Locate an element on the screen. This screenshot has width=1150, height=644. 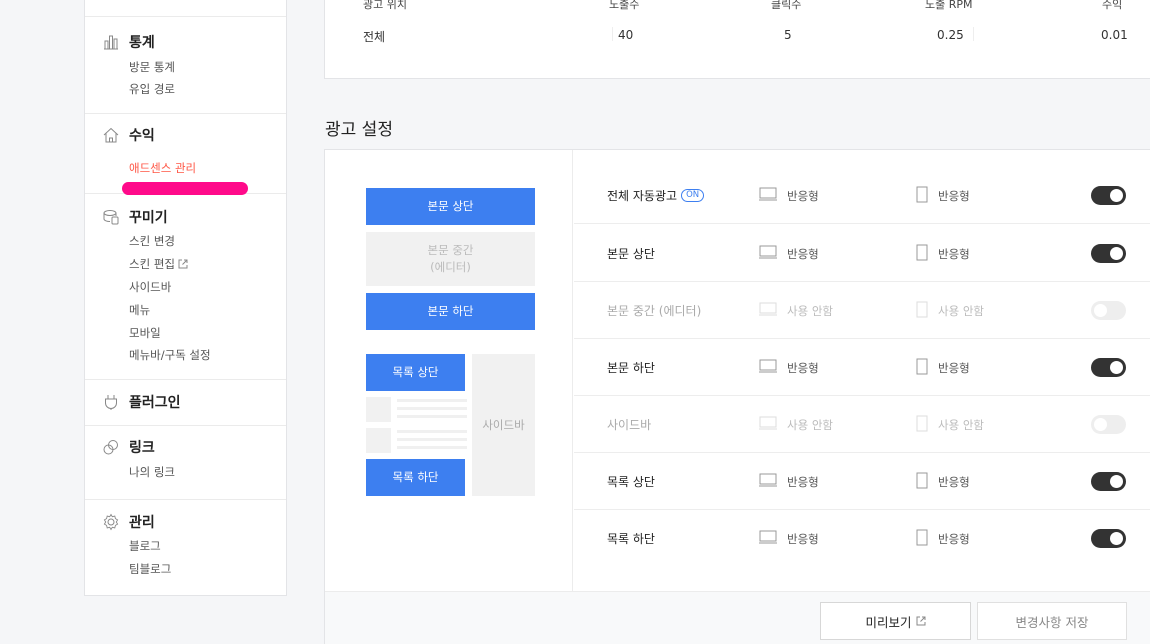
page-title: 광고 설정 is located at coordinates (359, 130).